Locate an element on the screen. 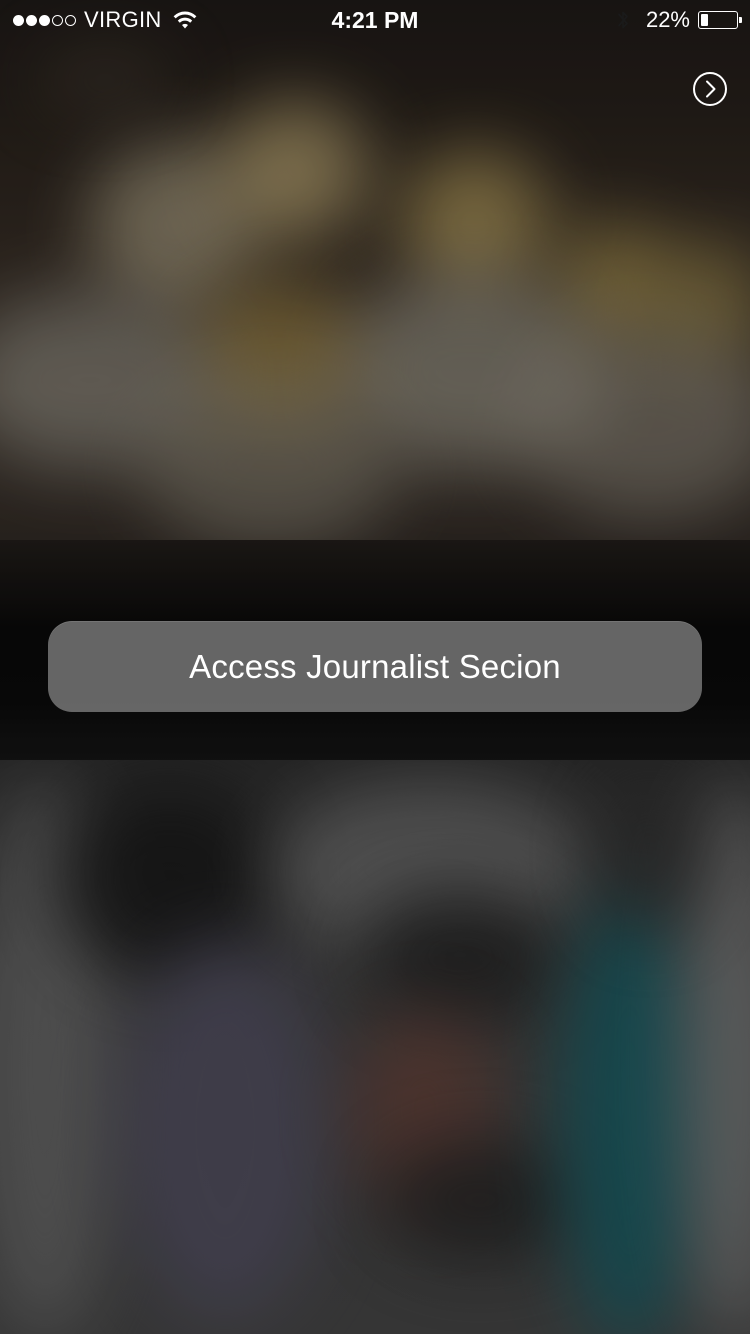  chevron-right-circle-icon is located at coordinates (710, 89).